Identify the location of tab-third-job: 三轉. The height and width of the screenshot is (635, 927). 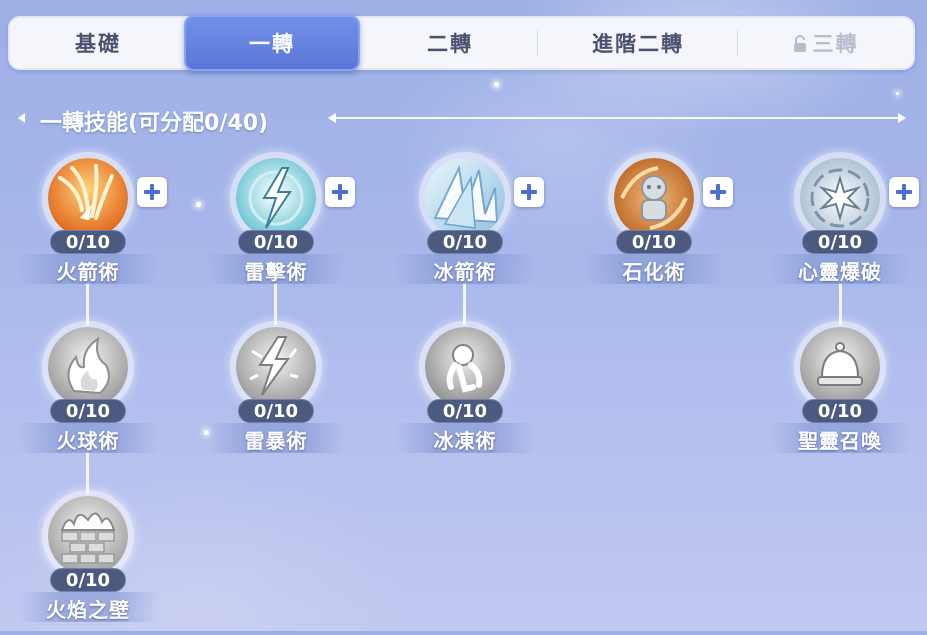
(825, 43).